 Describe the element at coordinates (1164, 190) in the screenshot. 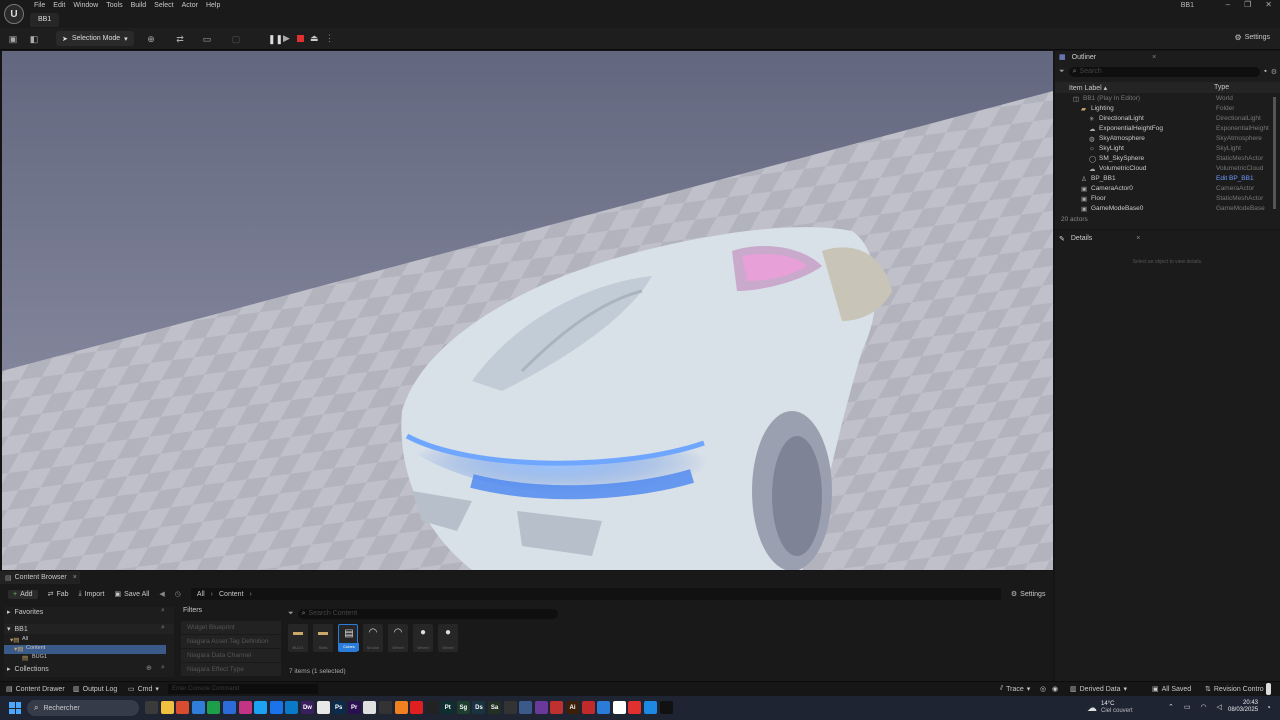

I see `outliner-row: ▣ CameraActor0 CameraActor` at that location.